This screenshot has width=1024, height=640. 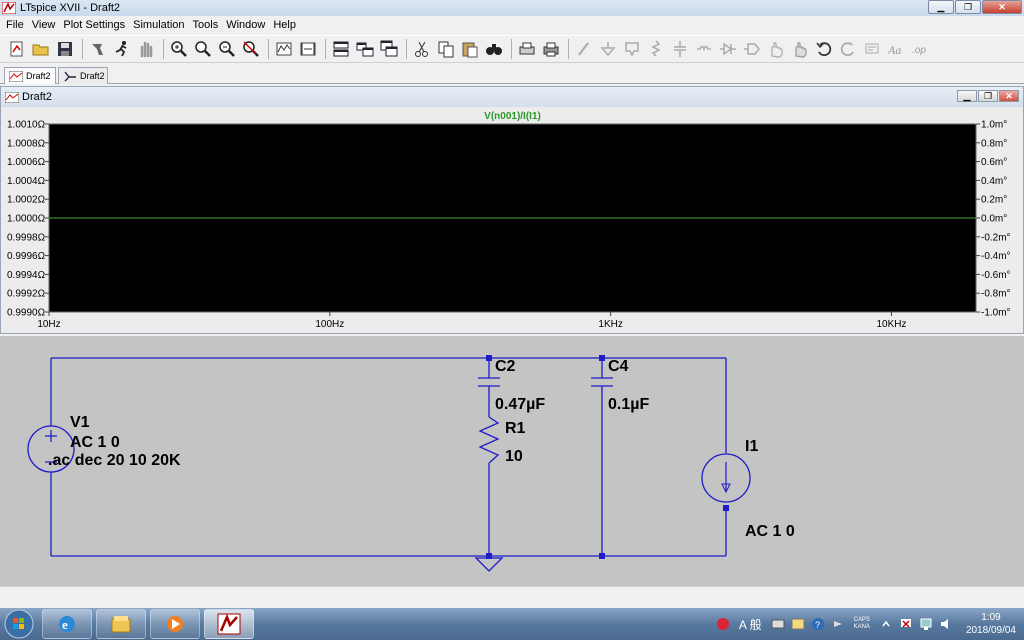 I want to click on plot-window-titlebar: Draft2 ▁ ❐ ✕, so click(x=512, y=97).